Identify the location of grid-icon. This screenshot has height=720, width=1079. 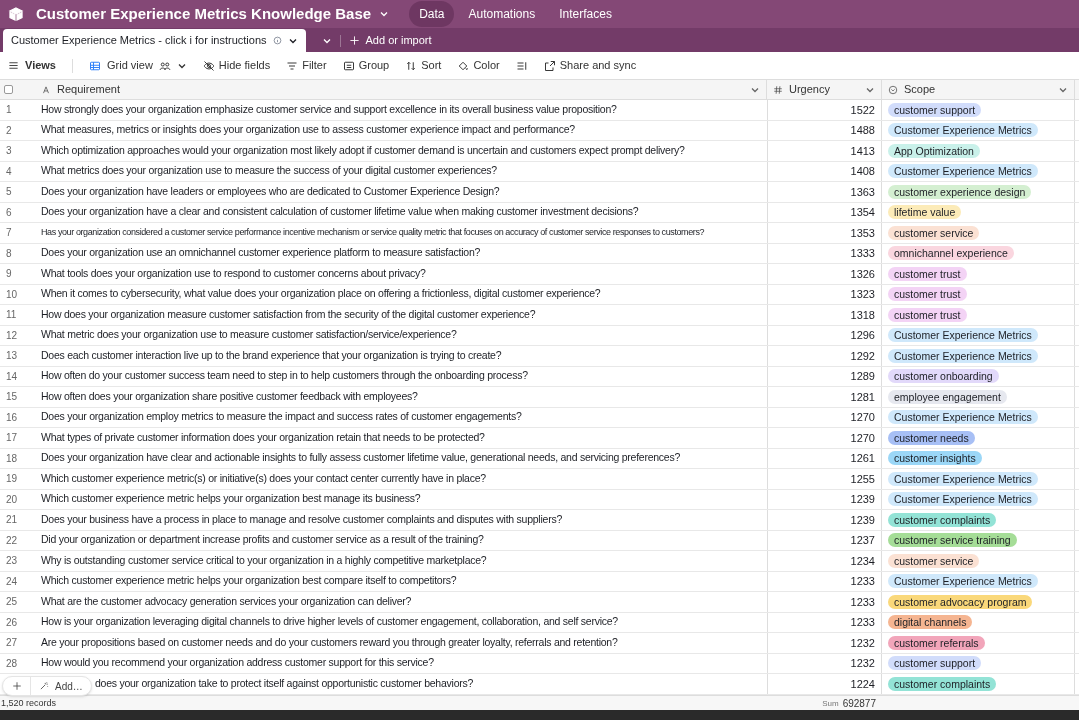
(95, 65).